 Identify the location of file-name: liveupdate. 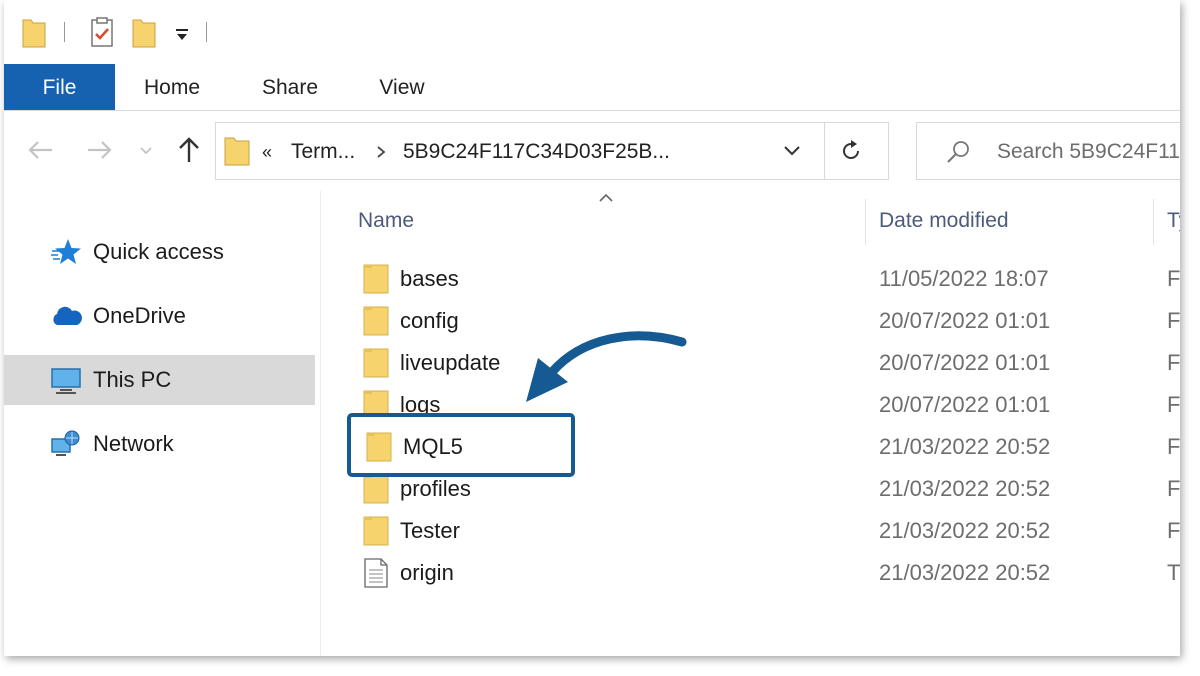
(450, 362).